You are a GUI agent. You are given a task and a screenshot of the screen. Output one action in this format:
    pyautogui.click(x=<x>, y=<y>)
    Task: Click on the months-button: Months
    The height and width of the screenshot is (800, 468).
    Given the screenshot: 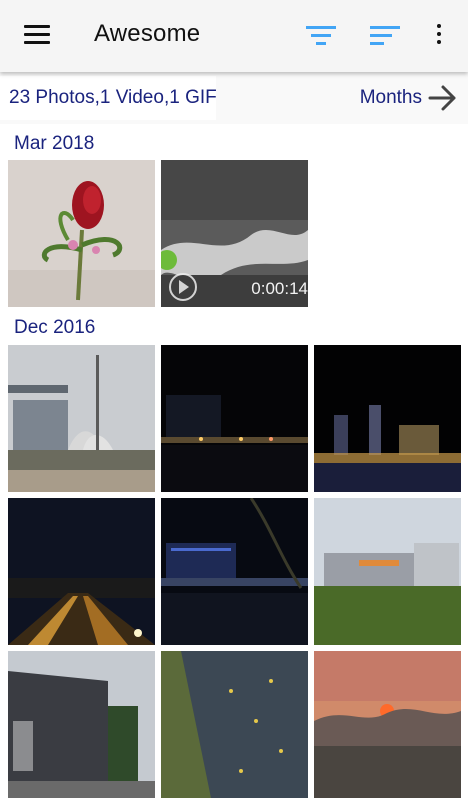 What is the action you would take?
    pyautogui.click(x=409, y=98)
    